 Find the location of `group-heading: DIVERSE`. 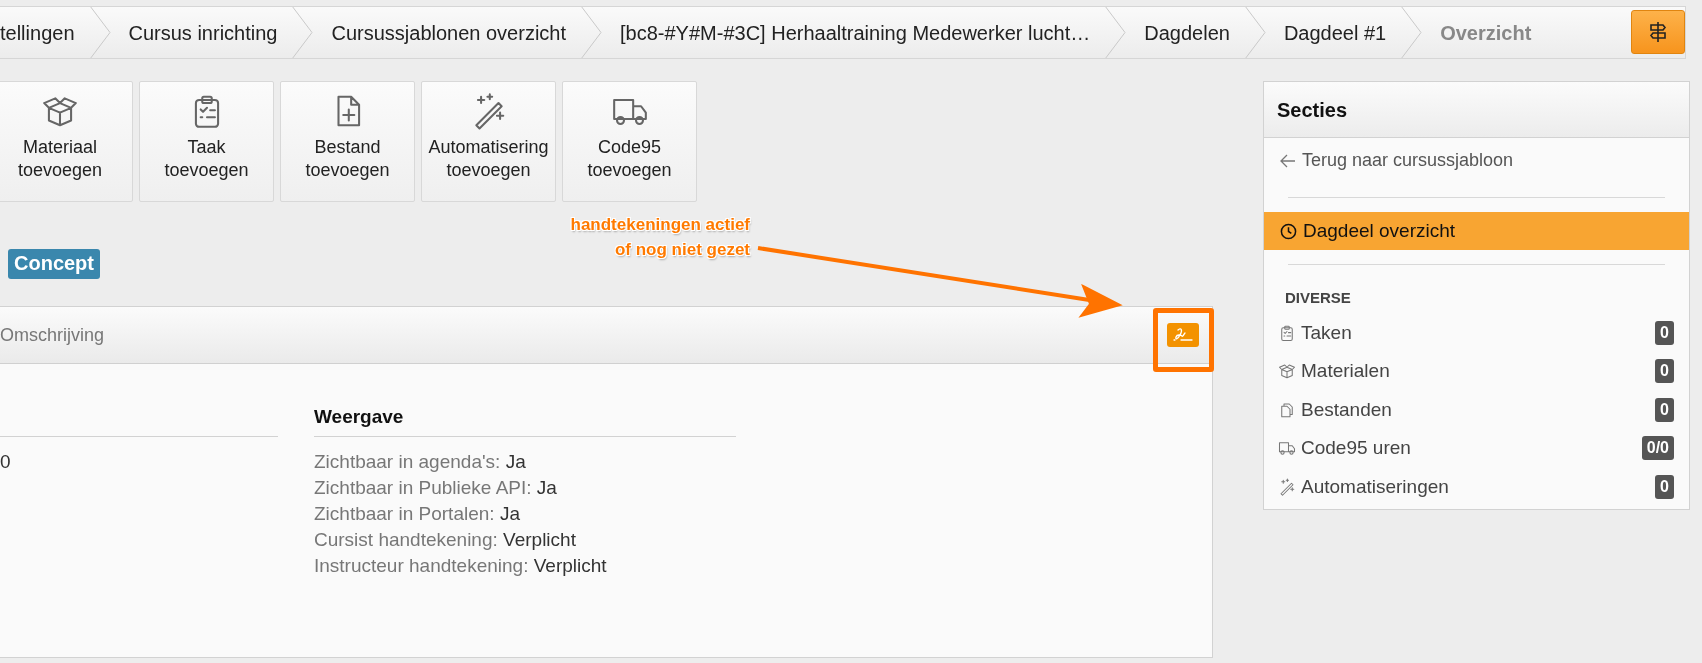

group-heading: DIVERSE is located at coordinates (1318, 298).